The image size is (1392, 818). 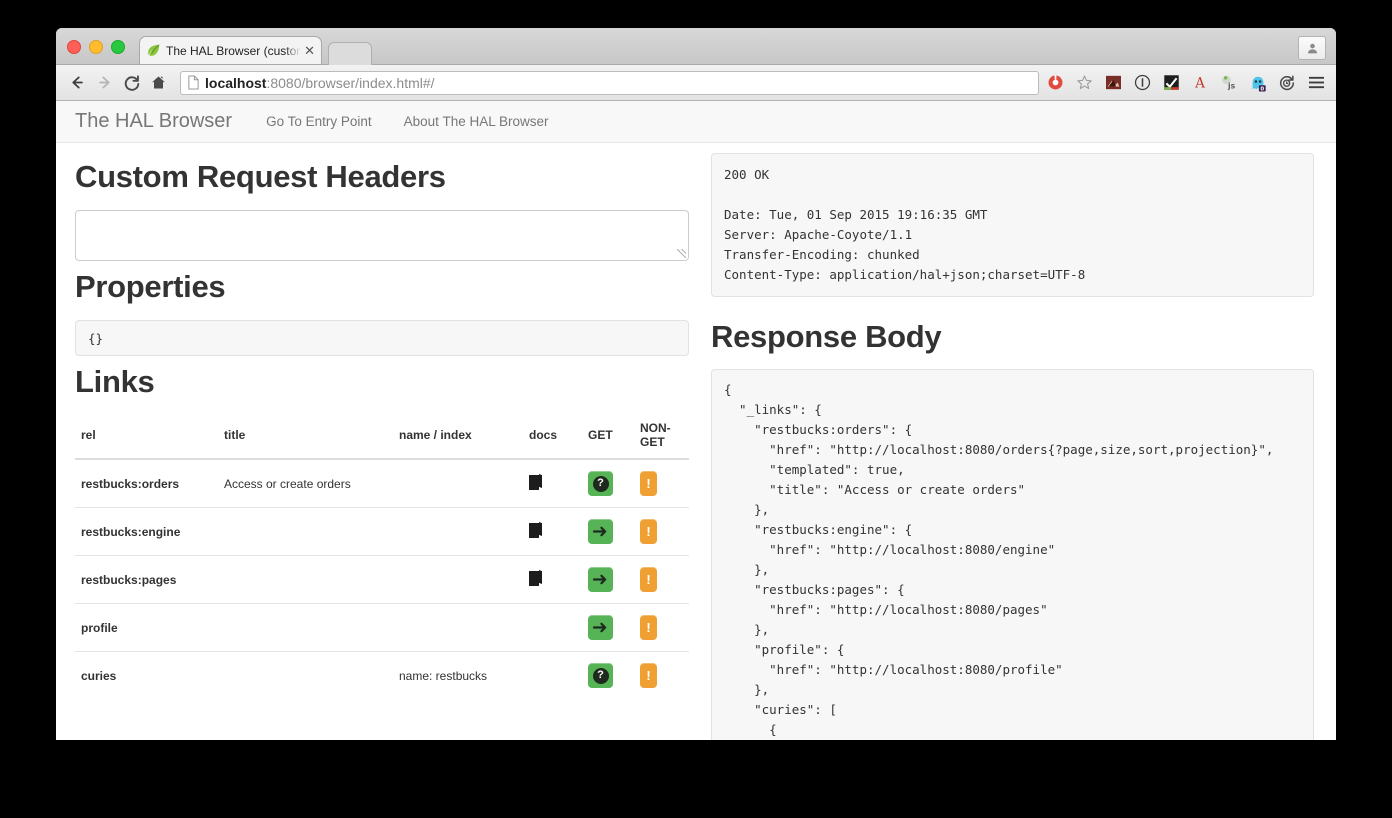 I want to click on reload-button, so click(x=131, y=82).